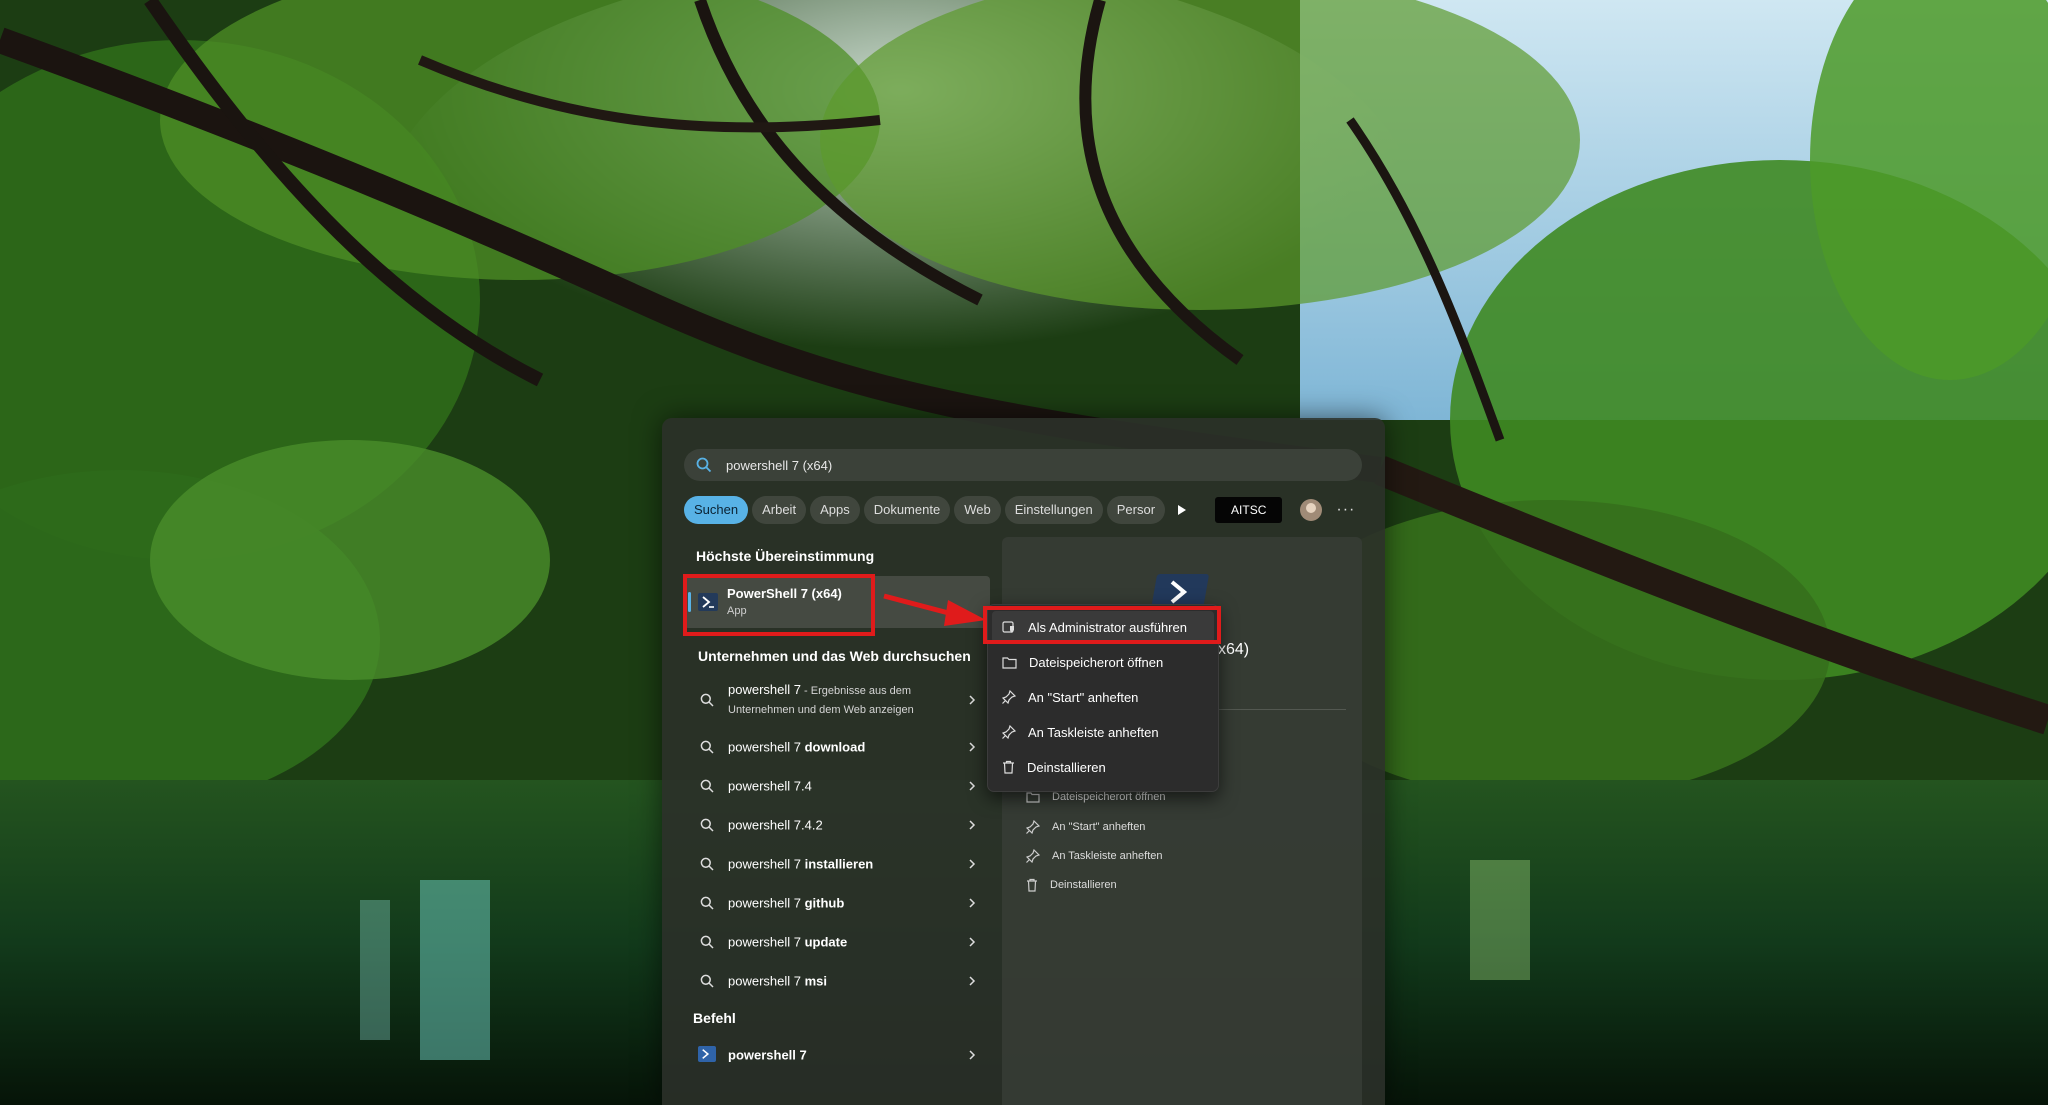  I want to click on web-result-suffix: - Ergebnisse aus dem, so click(856, 691).